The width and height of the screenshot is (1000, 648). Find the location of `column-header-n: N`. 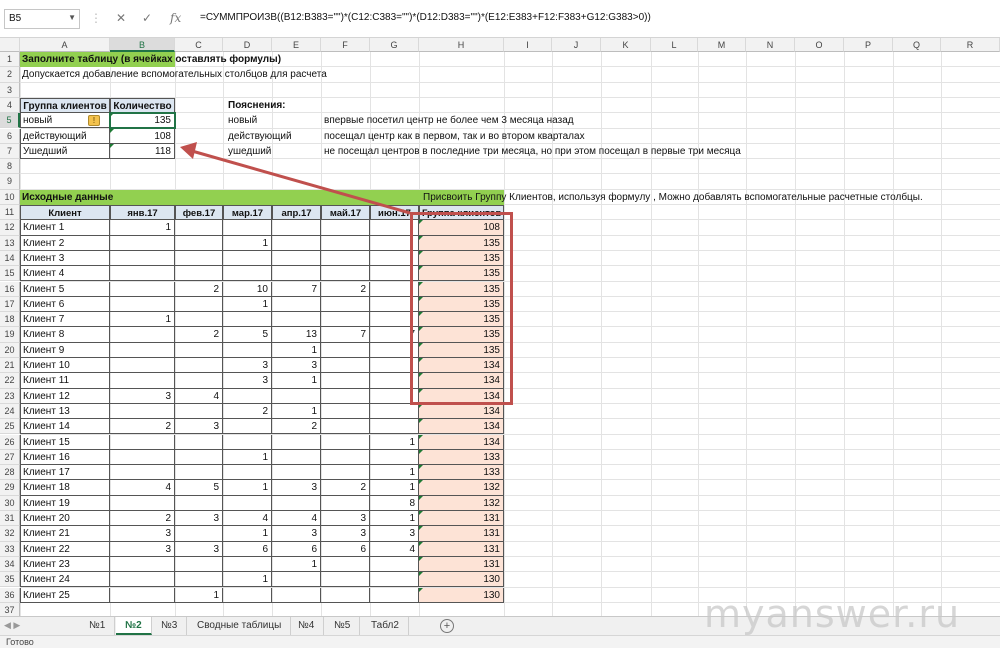

column-header-n: N is located at coordinates (770, 45).